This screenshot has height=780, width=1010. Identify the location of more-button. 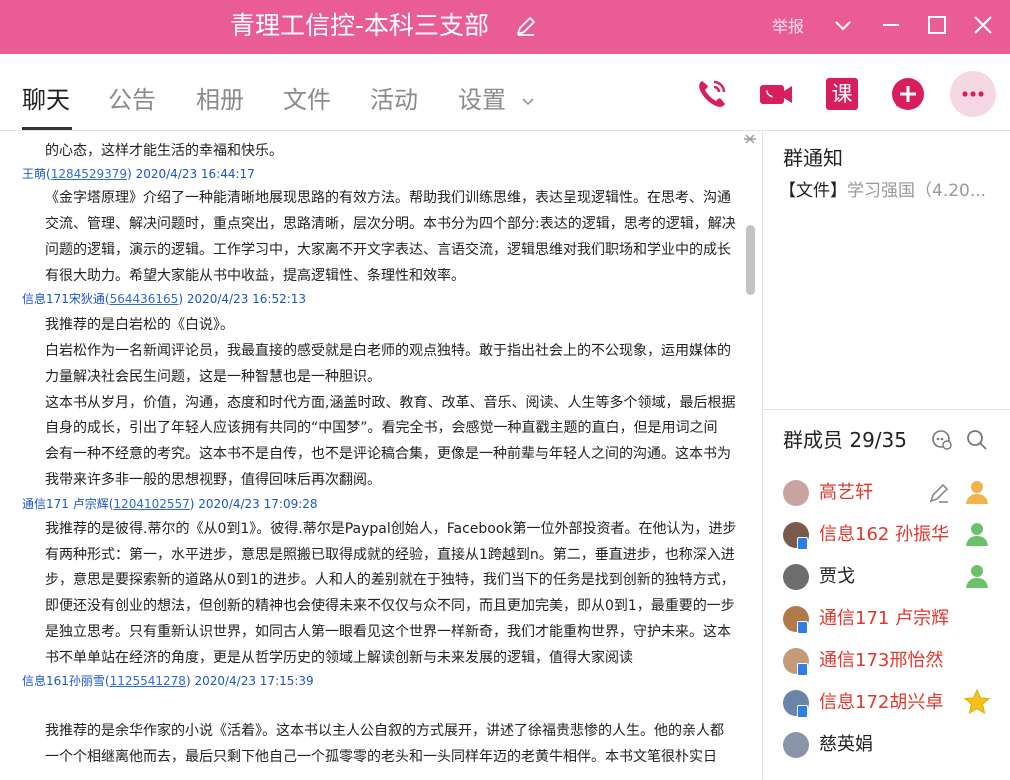
(973, 94).